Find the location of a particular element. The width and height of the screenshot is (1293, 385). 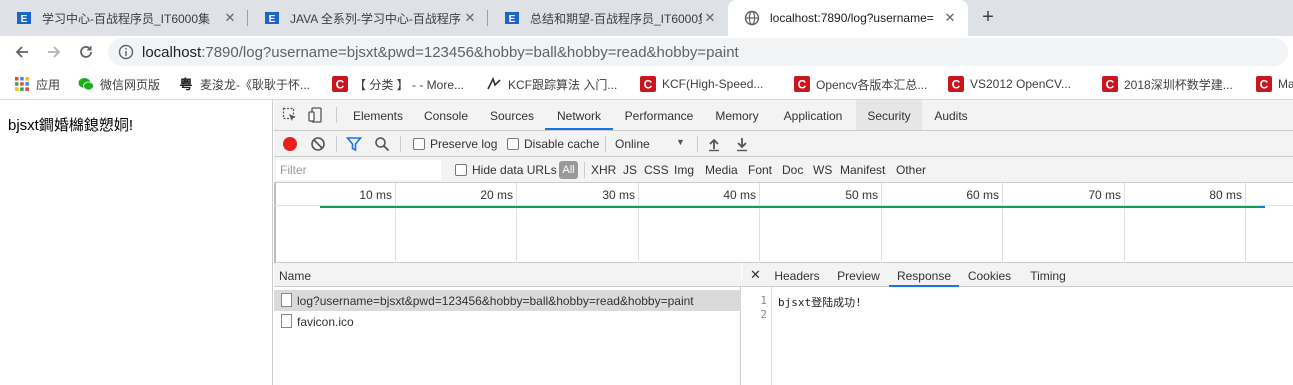

reload-icon is located at coordinates (86, 52).